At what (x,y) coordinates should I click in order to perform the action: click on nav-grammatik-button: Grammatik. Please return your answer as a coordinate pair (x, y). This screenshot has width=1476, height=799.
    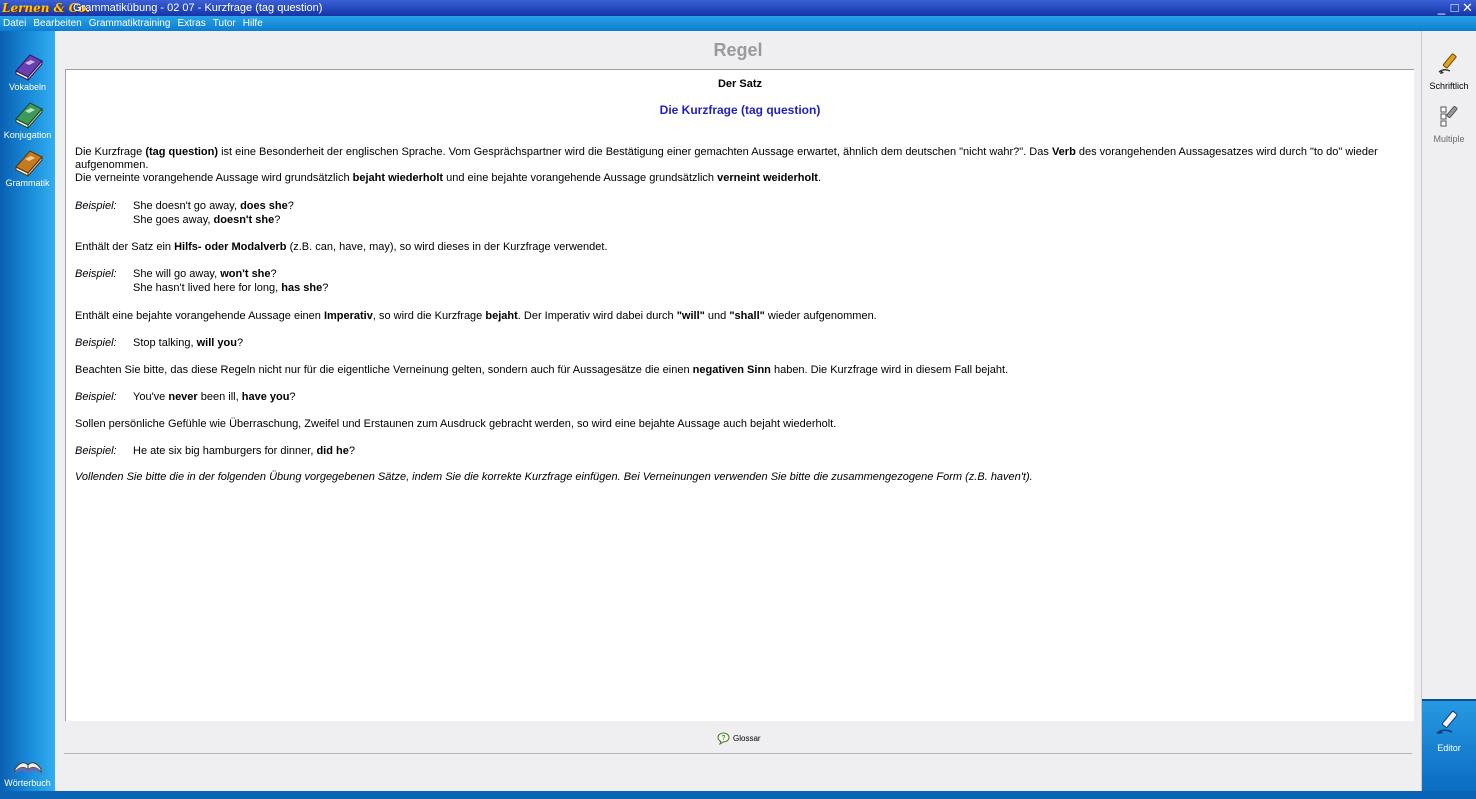
    Looking at the image, I should click on (27, 167).